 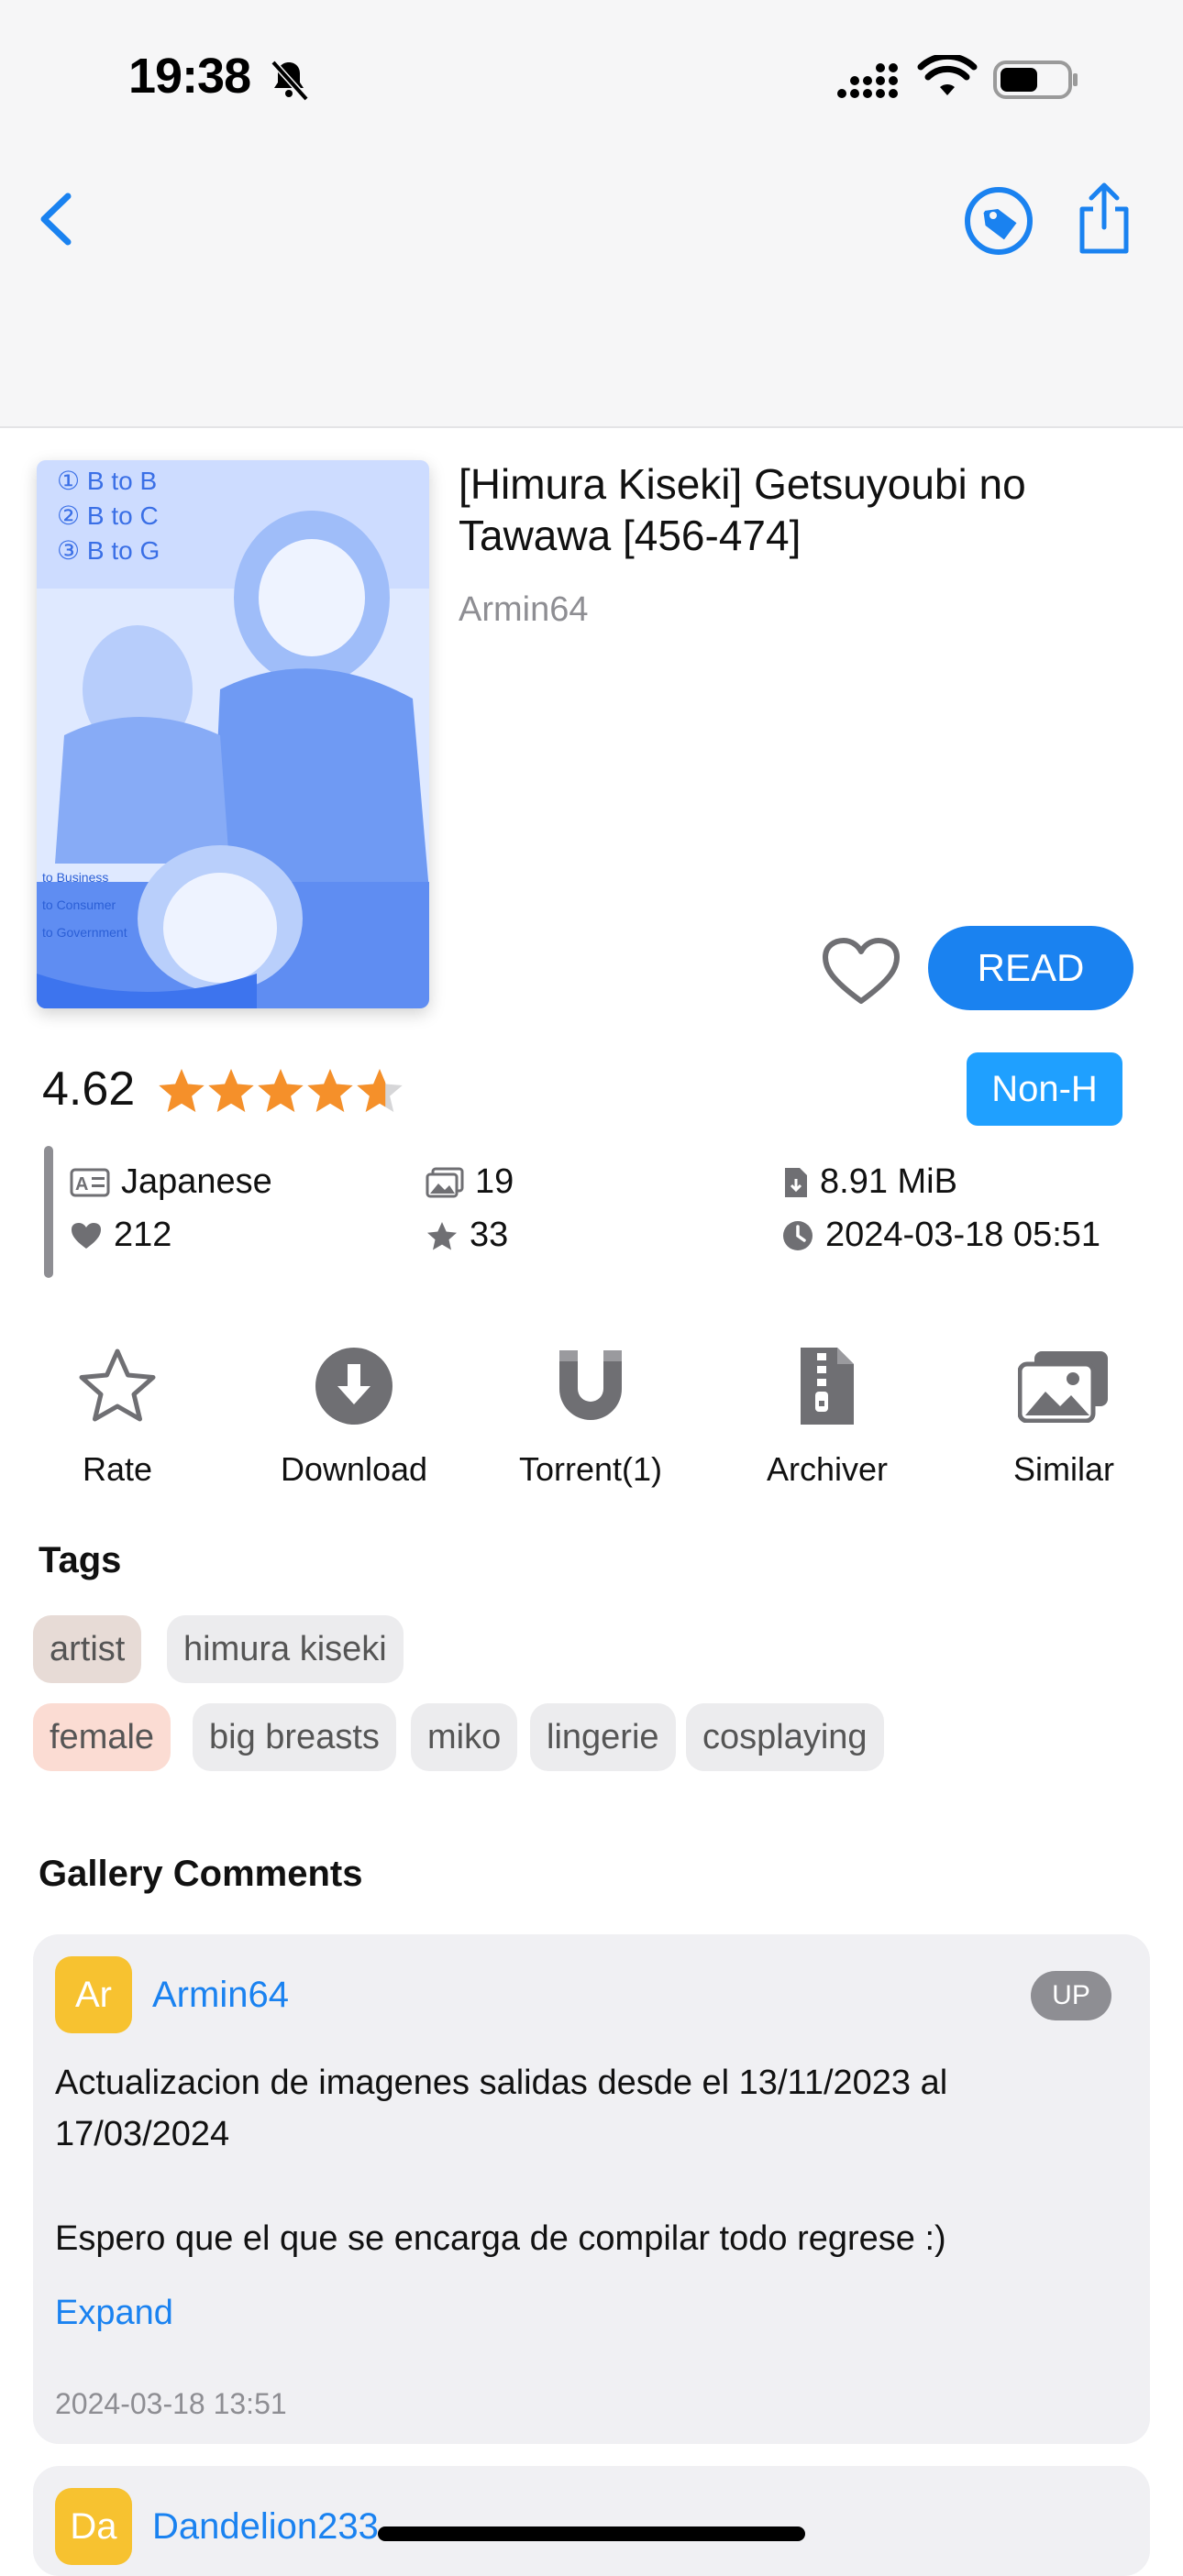 I want to click on svg-text: ③ B to G, so click(x=108, y=550).